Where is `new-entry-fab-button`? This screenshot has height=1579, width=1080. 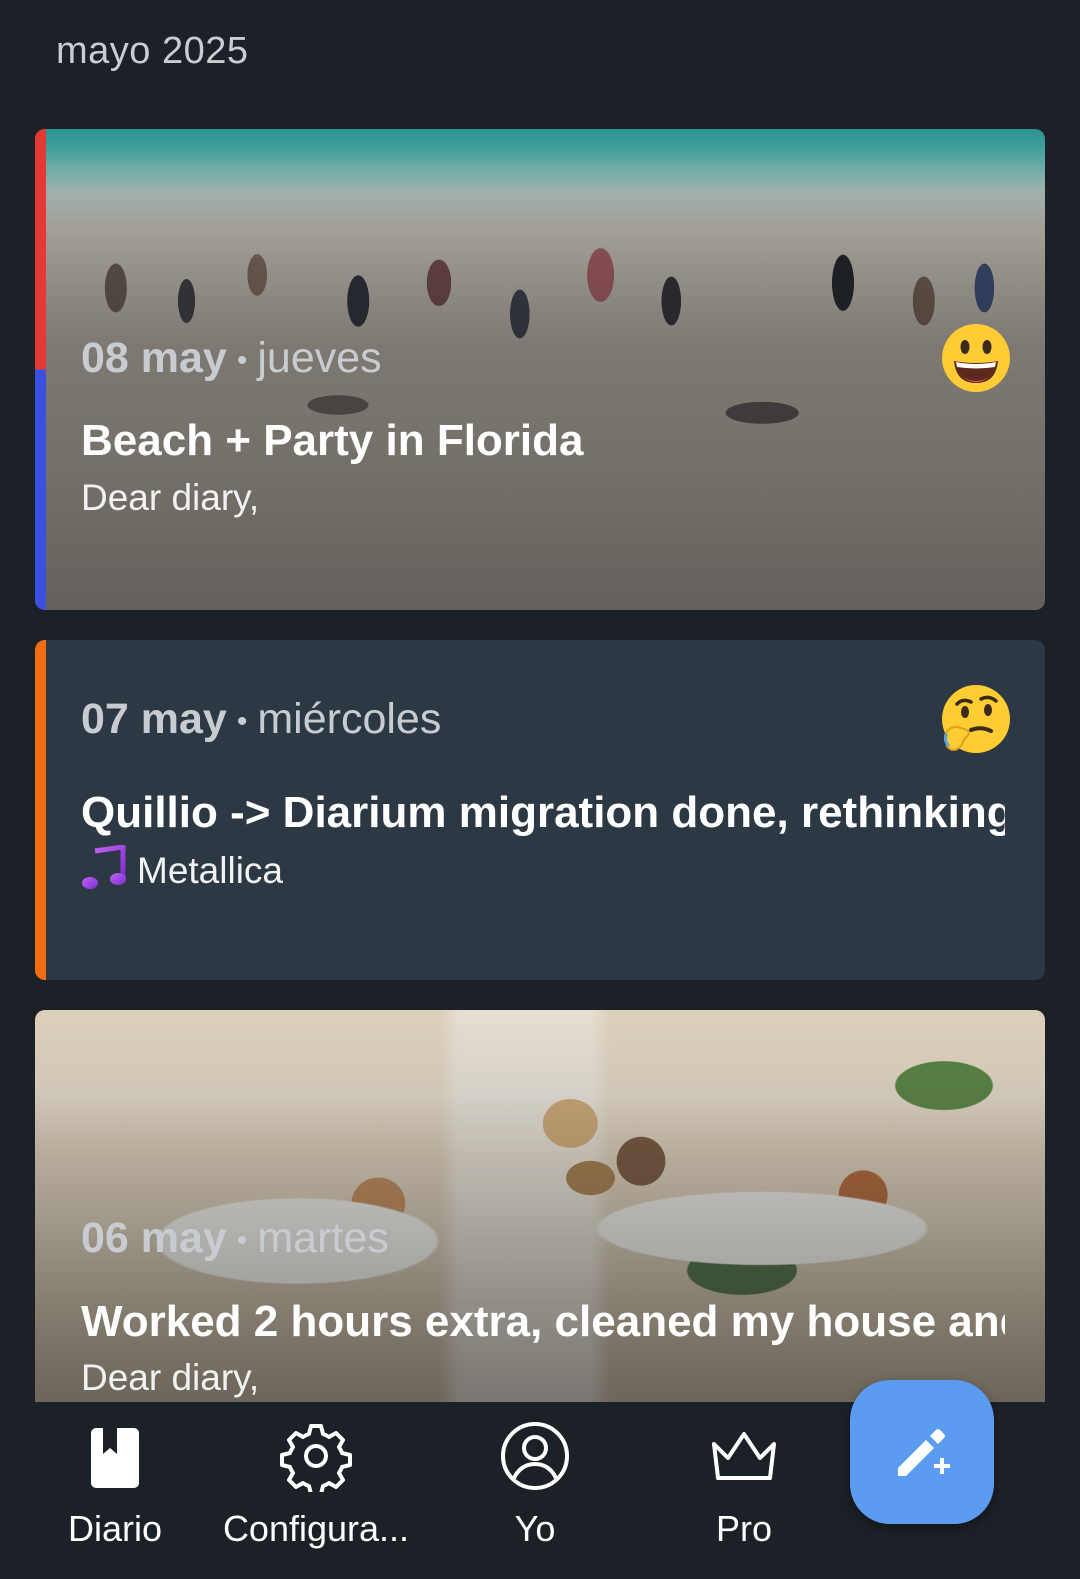 new-entry-fab-button is located at coordinates (922, 1452).